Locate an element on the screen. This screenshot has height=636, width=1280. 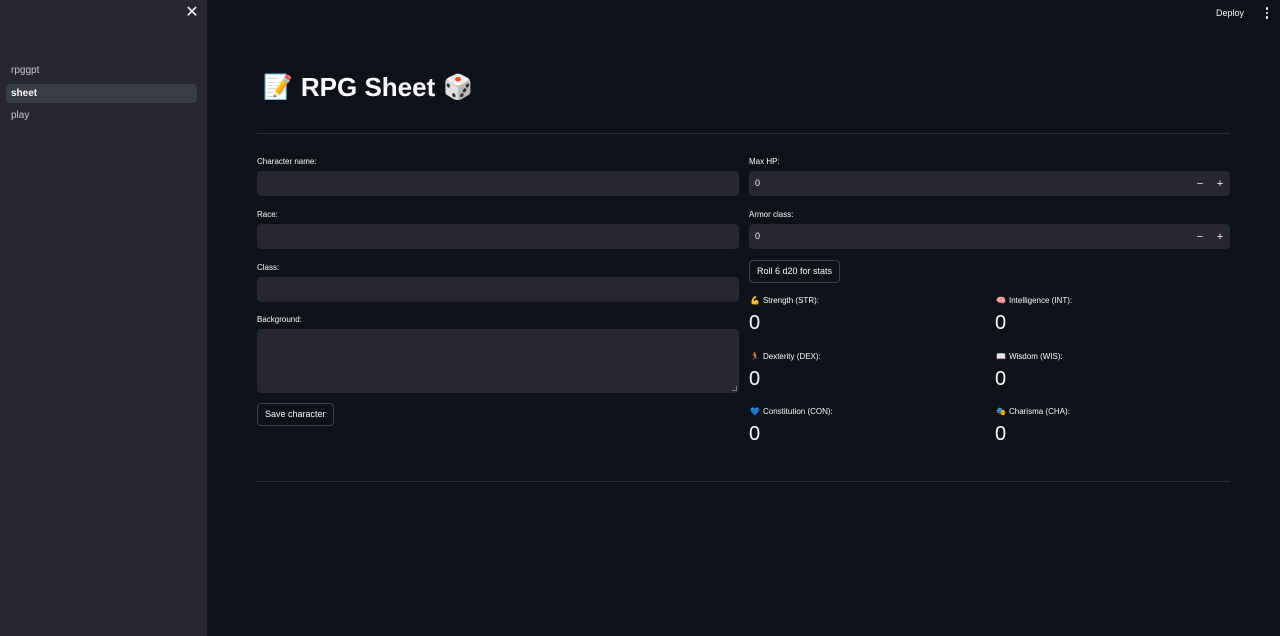
blue-heart-icon: 💙 is located at coordinates (755, 411).